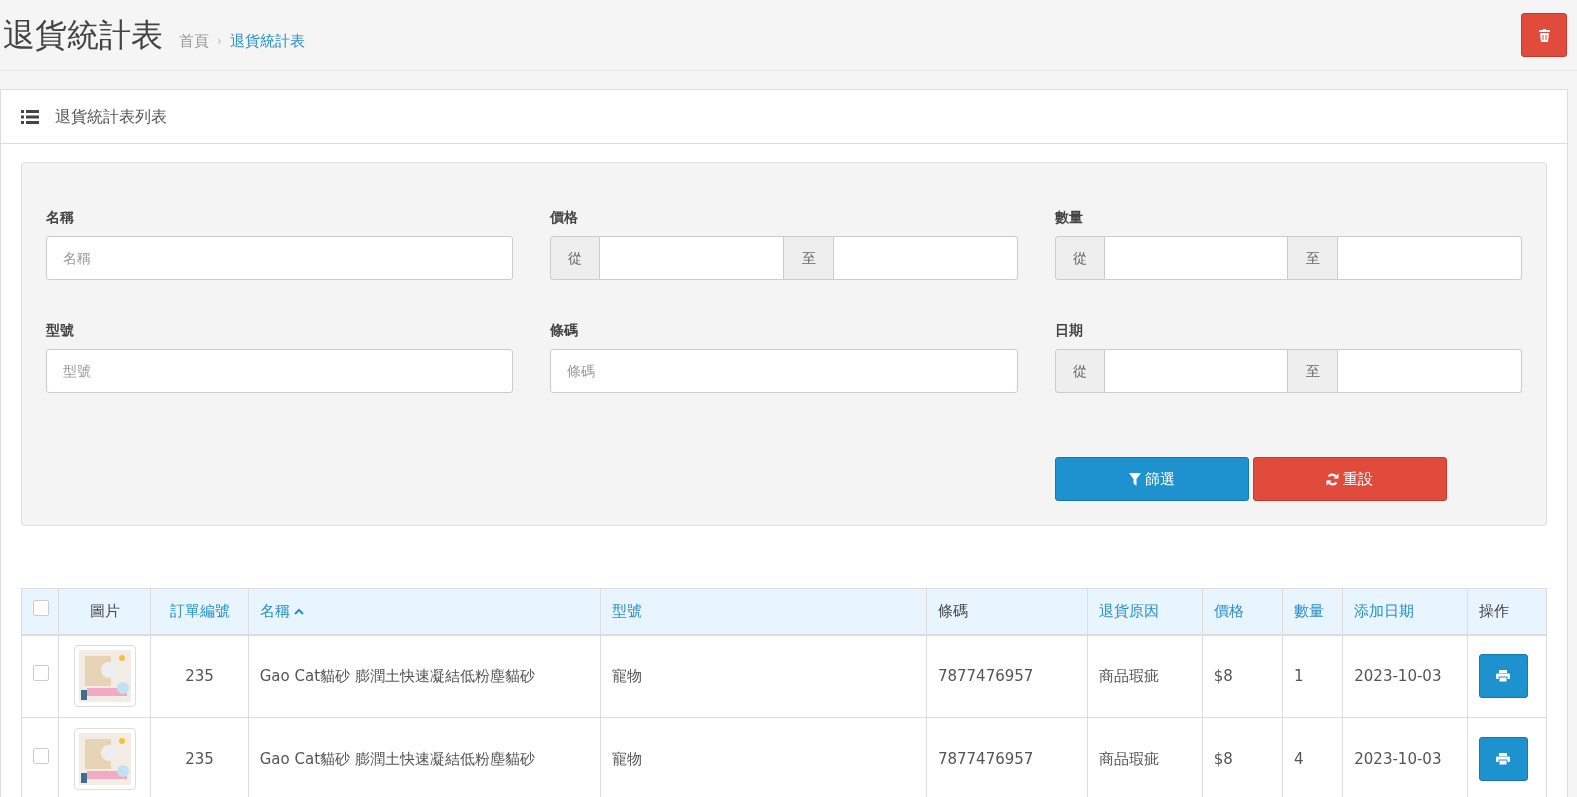 This screenshot has height=797, width=1577. What do you see at coordinates (784, 371) in the screenshot?
I see `input-field: 條碼` at bounding box center [784, 371].